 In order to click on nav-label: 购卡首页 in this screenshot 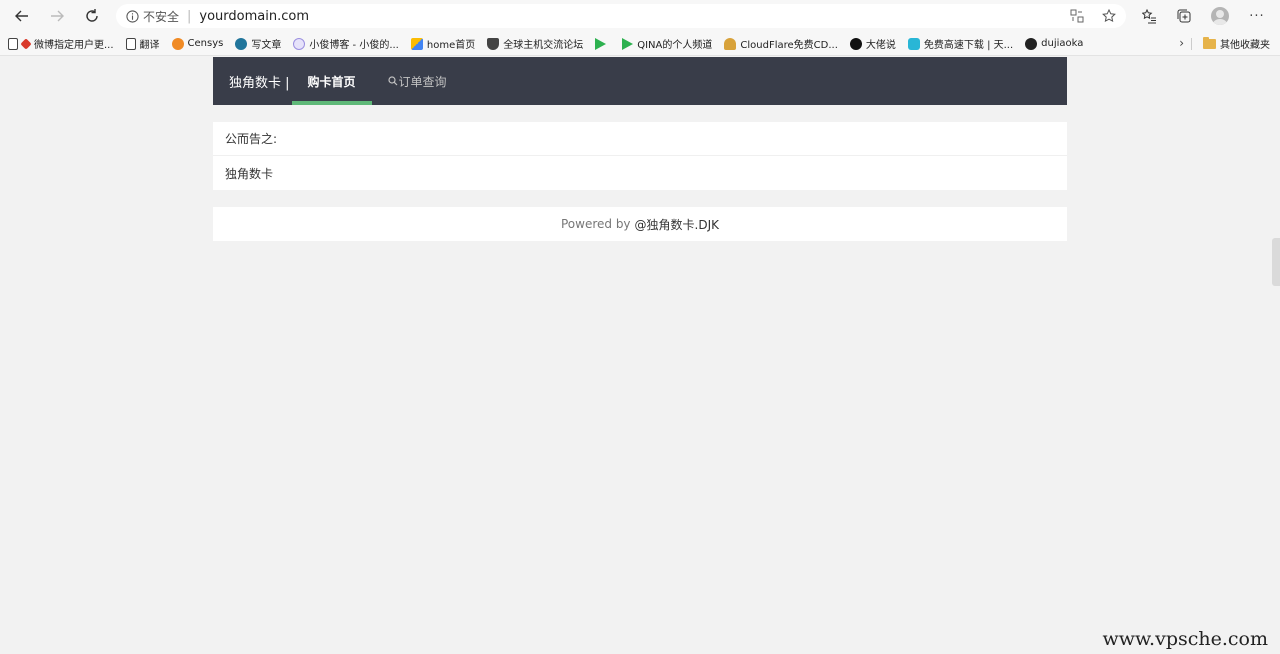, I will do `click(331, 81)`.